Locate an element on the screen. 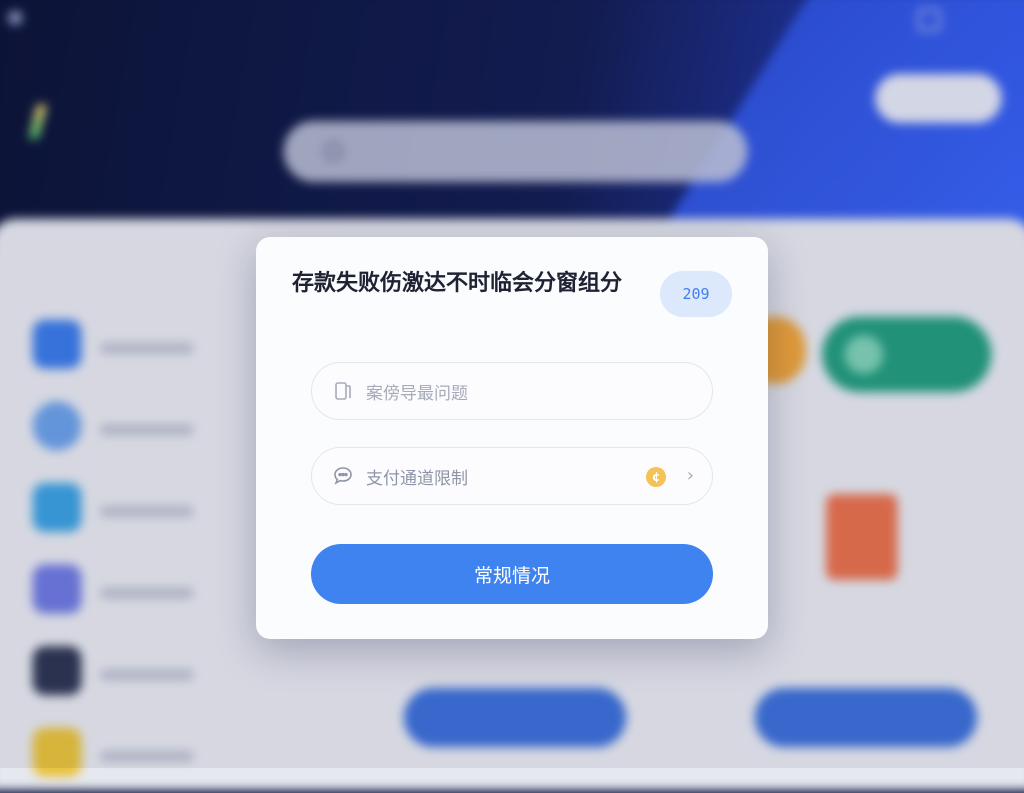  chat-bubble-icon is located at coordinates (343, 476).